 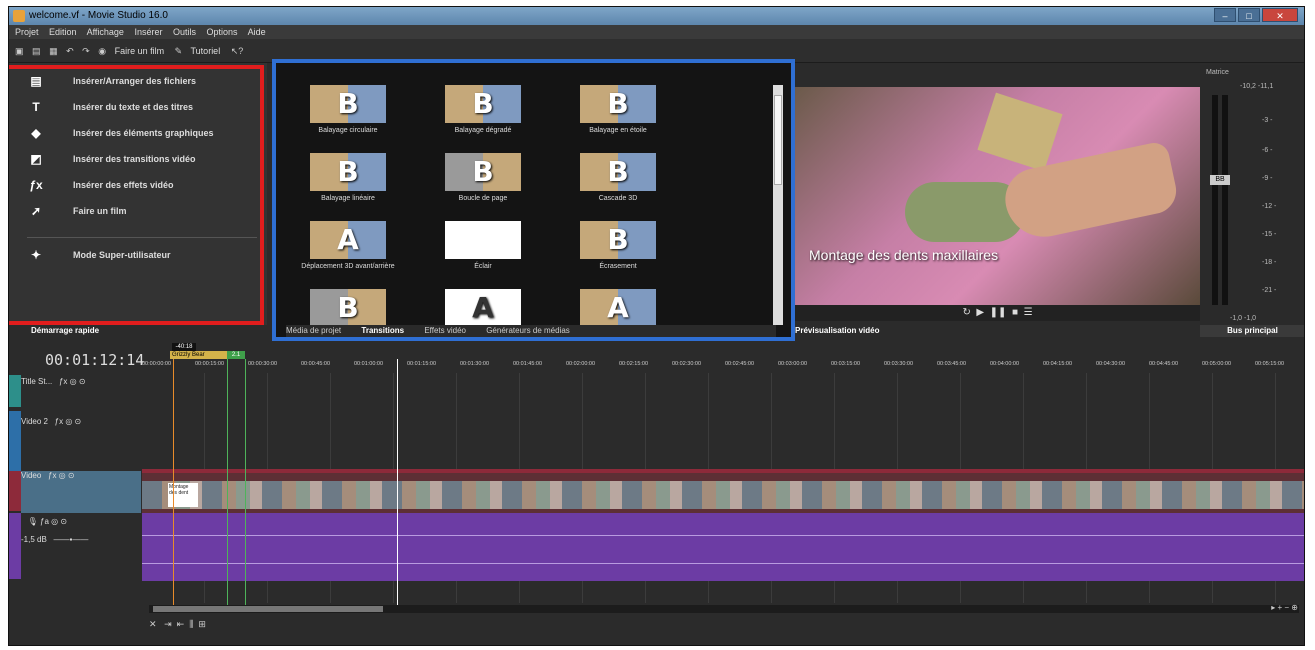 What do you see at coordinates (15, 491) in the screenshot?
I see `track-number` at bounding box center [15, 491].